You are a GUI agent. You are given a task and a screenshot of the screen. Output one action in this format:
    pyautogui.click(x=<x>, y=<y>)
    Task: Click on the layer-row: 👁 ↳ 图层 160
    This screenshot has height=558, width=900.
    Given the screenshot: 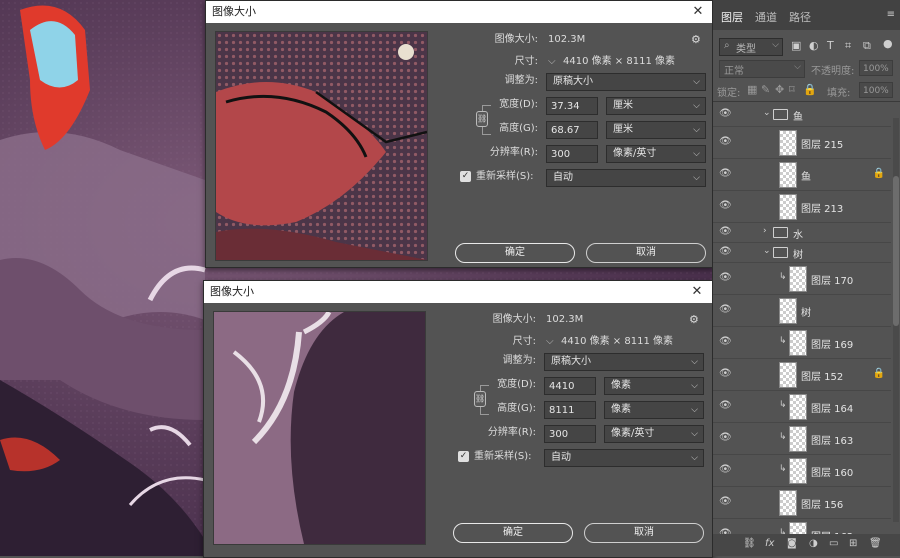 What is the action you would take?
    pyautogui.click(x=802, y=470)
    